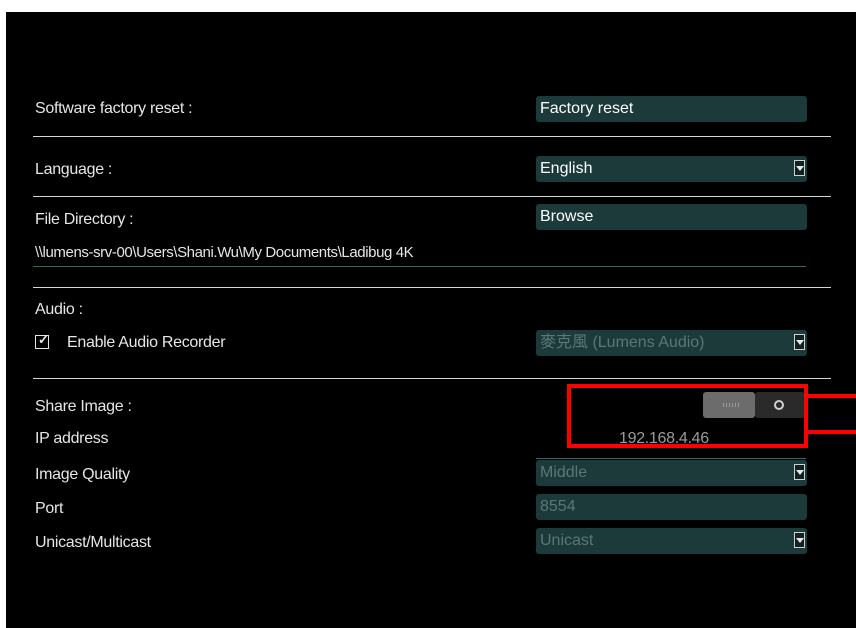 The width and height of the screenshot is (856, 628). What do you see at coordinates (671, 109) in the screenshot?
I see `factory-reset-button: Factory reset` at bounding box center [671, 109].